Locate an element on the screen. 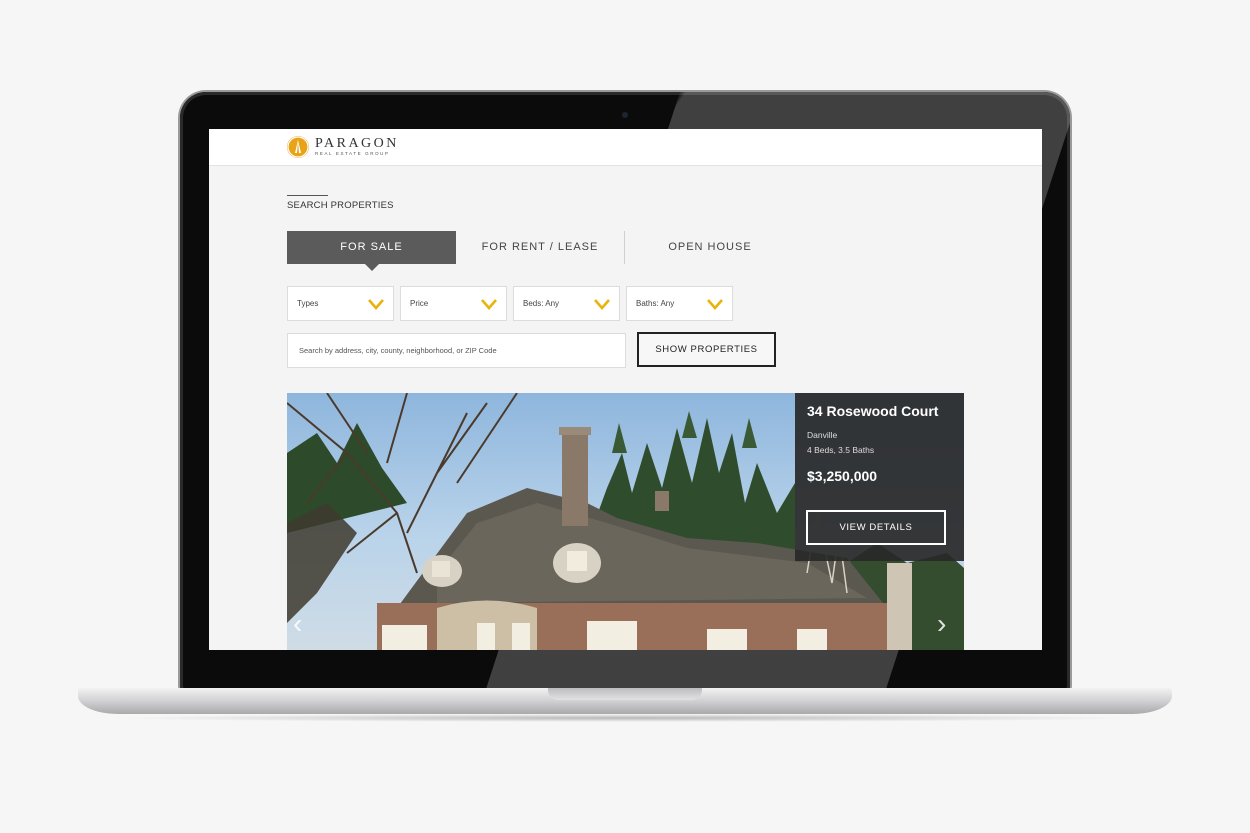 This screenshot has width=1250, height=833. brand-logo: PARAGON REAL ESTATE GROUP is located at coordinates (343, 147).